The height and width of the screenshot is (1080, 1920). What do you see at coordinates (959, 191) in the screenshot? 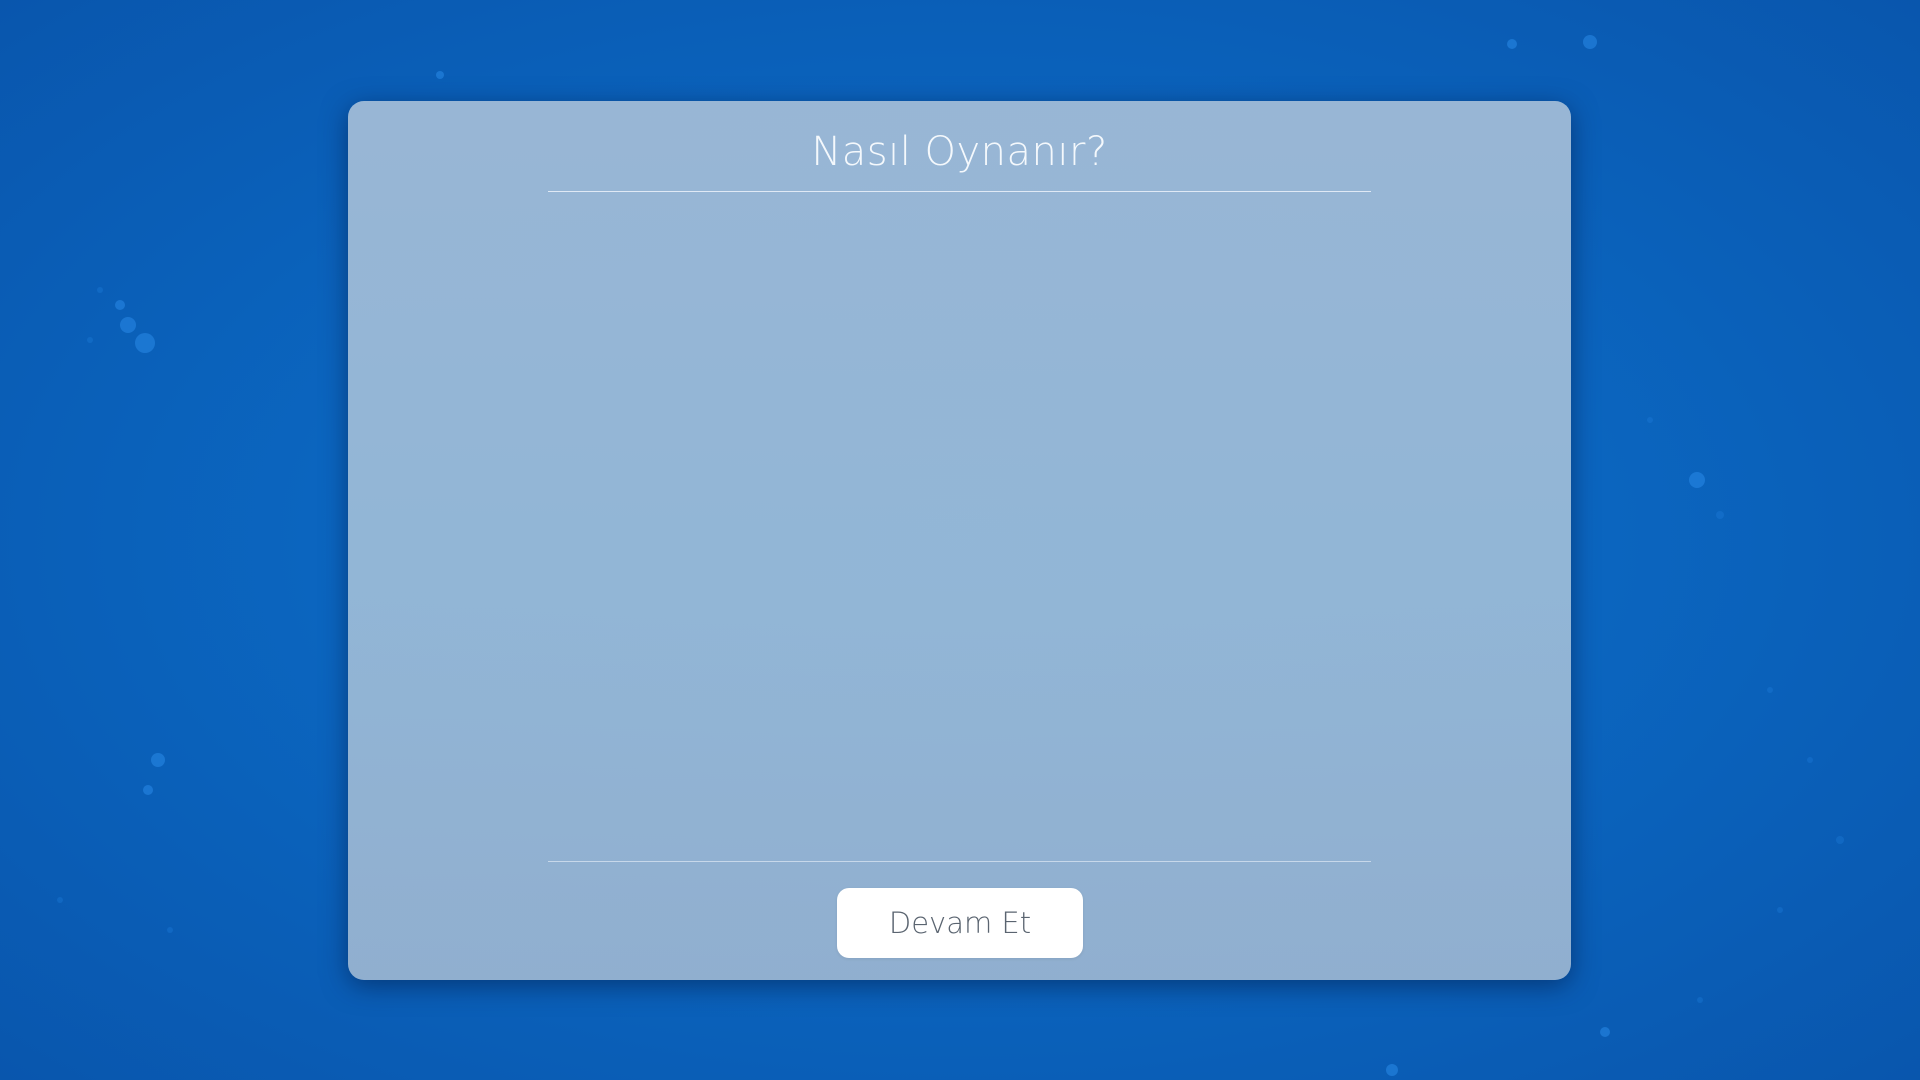
I see `title-divider` at bounding box center [959, 191].